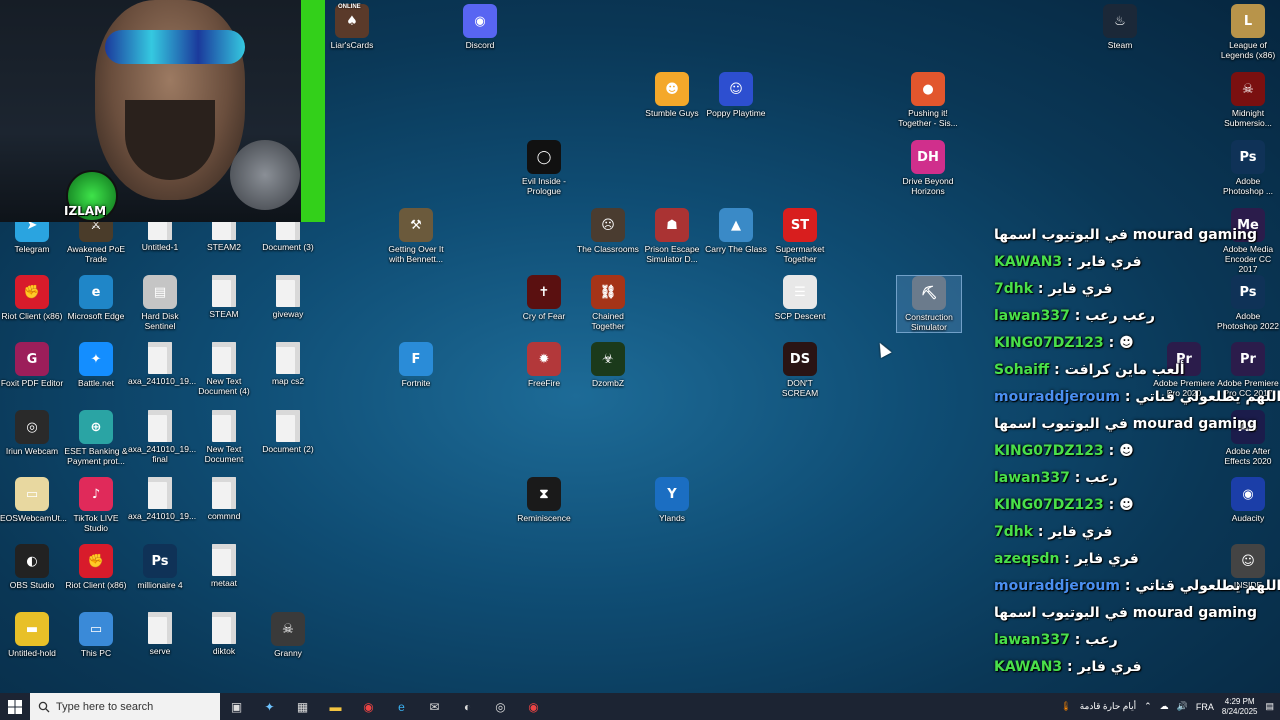 Image resolution: width=1280 pixels, height=720 pixels. Describe the element at coordinates (928, 168) in the screenshot. I see `desktop-icon: DH Drive Beyond Horizons` at that location.